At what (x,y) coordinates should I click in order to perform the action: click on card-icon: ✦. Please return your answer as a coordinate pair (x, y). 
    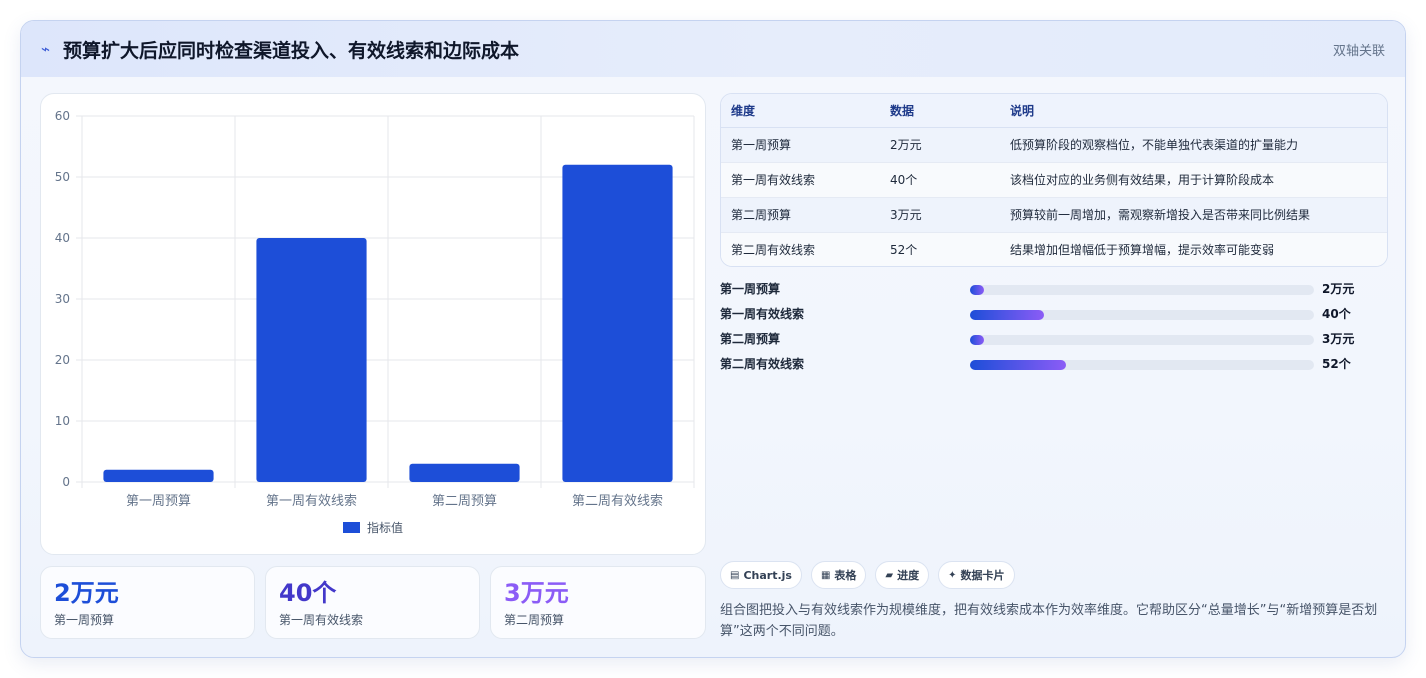
    Looking at the image, I should click on (952, 575).